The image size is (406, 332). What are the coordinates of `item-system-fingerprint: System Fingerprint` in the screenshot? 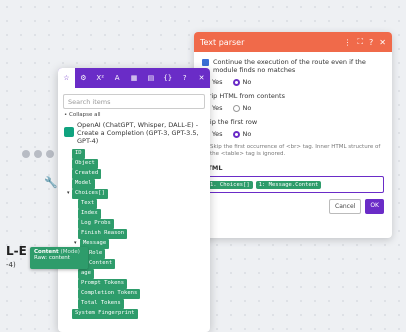 It's located at (105, 314).